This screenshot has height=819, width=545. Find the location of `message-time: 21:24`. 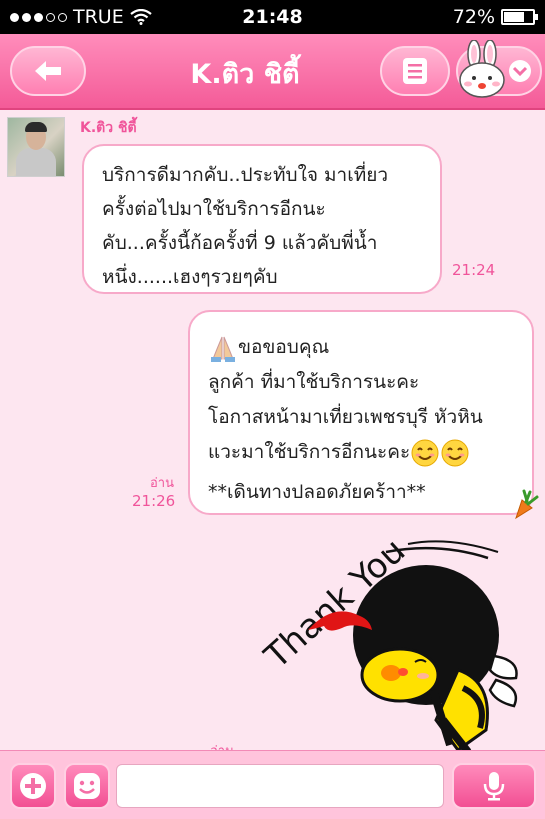

message-time: 21:24 is located at coordinates (474, 270).